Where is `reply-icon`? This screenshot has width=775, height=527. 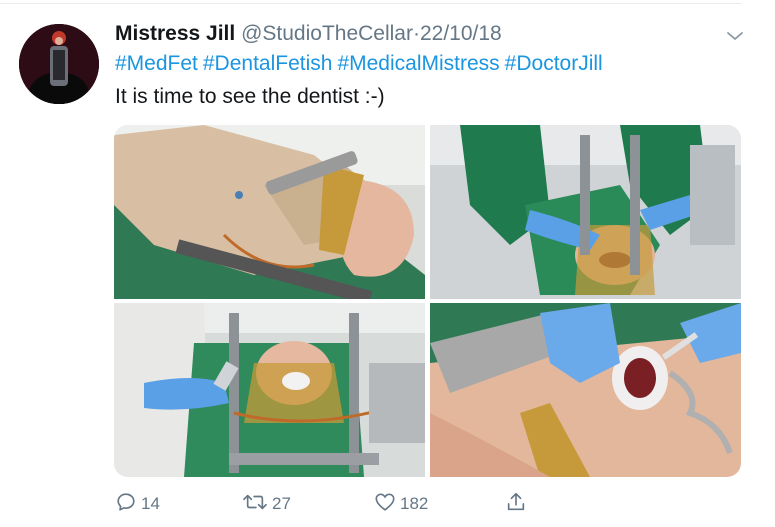
reply-icon is located at coordinates (128, 504).